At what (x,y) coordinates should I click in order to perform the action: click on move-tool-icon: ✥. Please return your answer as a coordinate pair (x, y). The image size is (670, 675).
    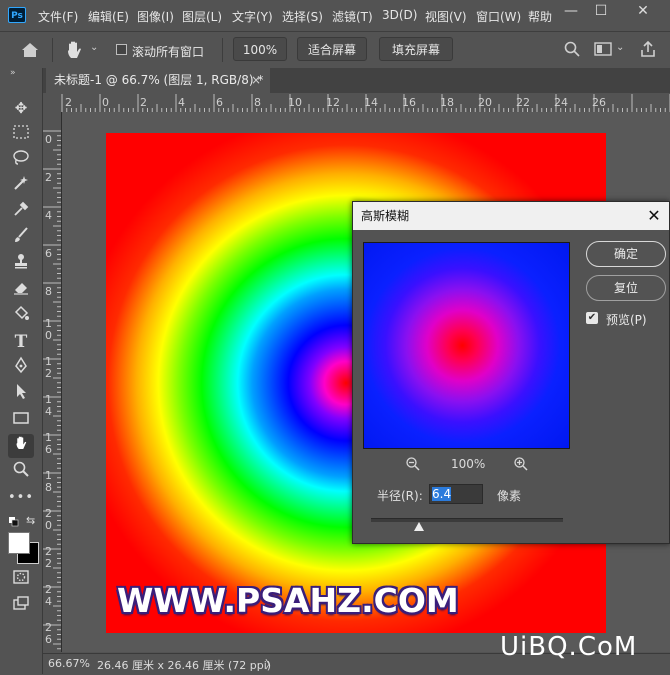
    Looking at the image, I should click on (21, 108).